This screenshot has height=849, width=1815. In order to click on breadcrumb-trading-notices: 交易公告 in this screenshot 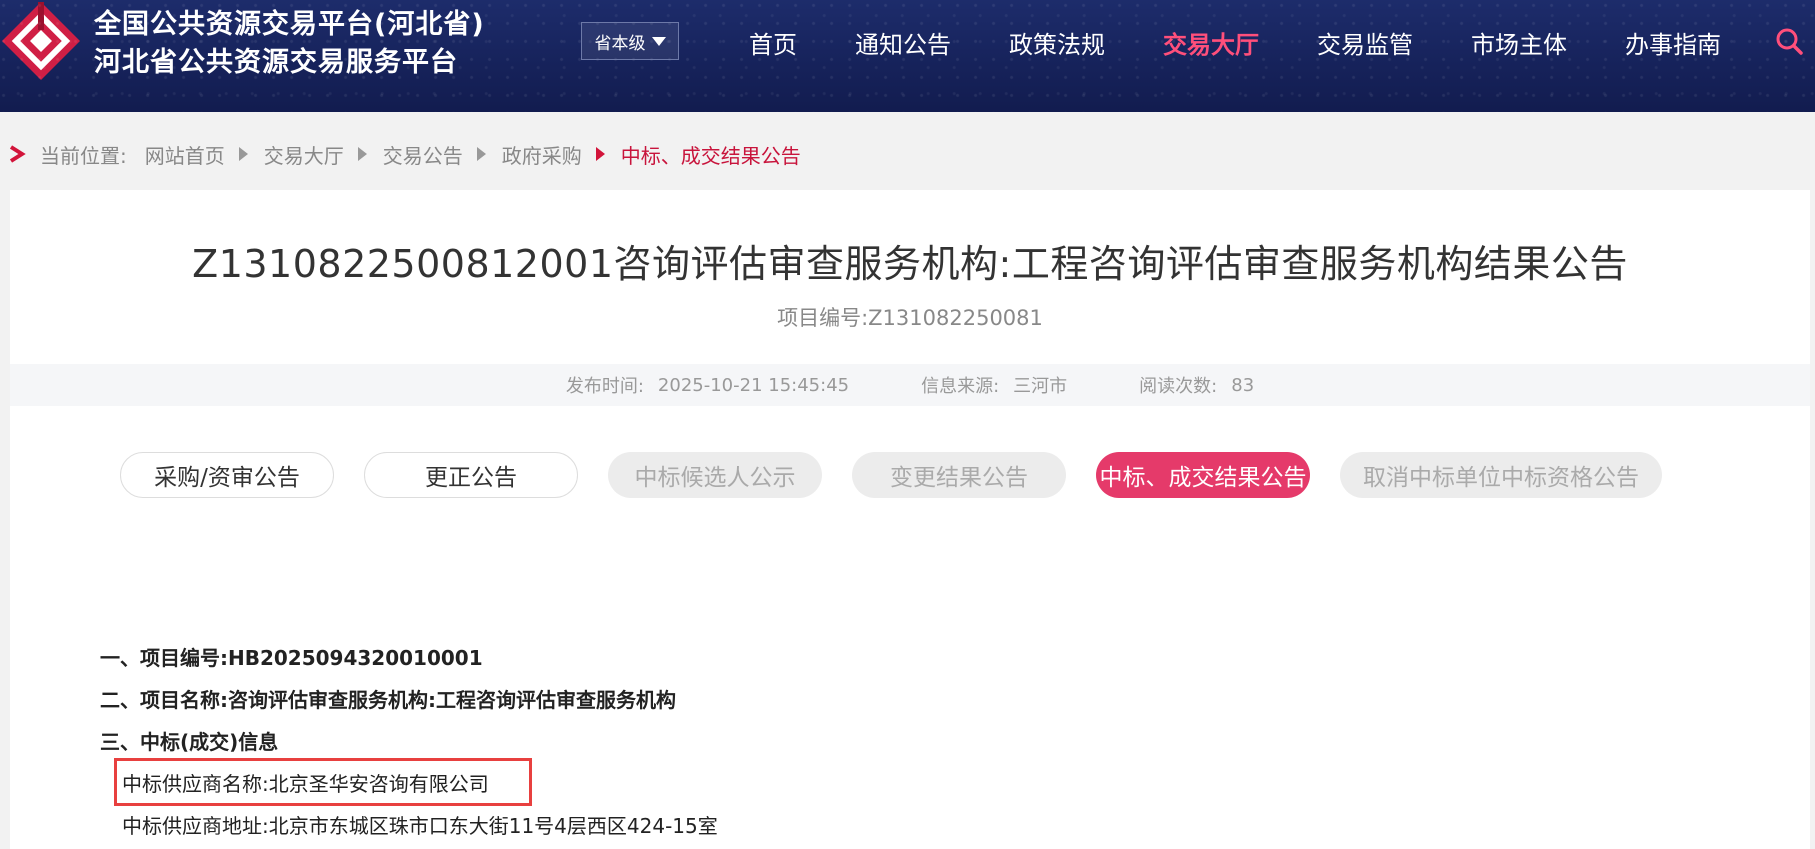, I will do `click(423, 154)`.